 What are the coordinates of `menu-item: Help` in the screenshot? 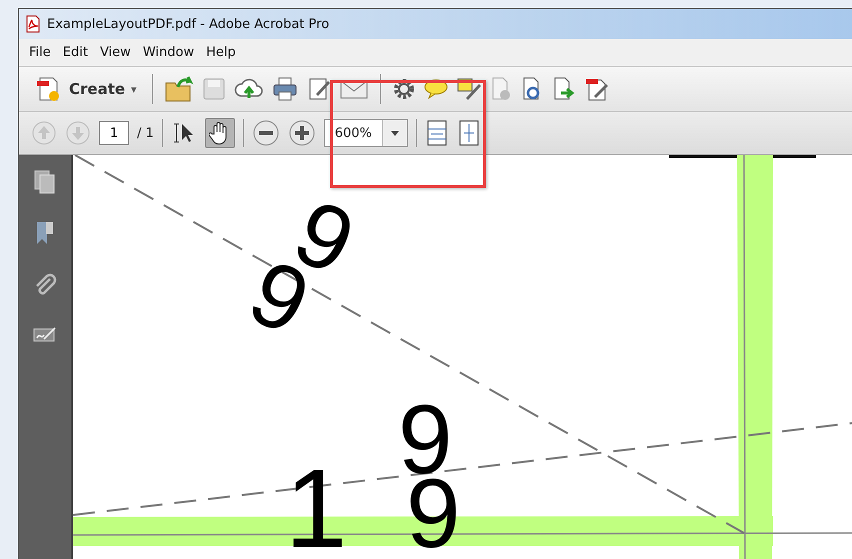 It's located at (221, 52).